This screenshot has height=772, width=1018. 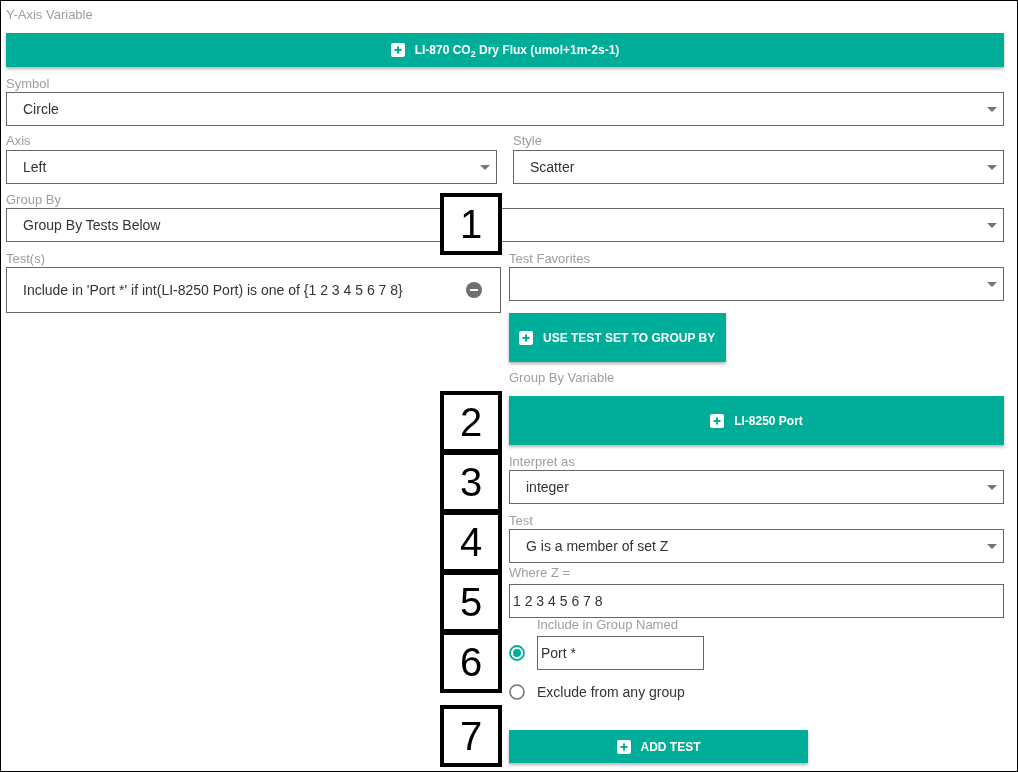 What do you see at coordinates (562, 378) in the screenshot?
I see `field-label: Group By Variable` at bounding box center [562, 378].